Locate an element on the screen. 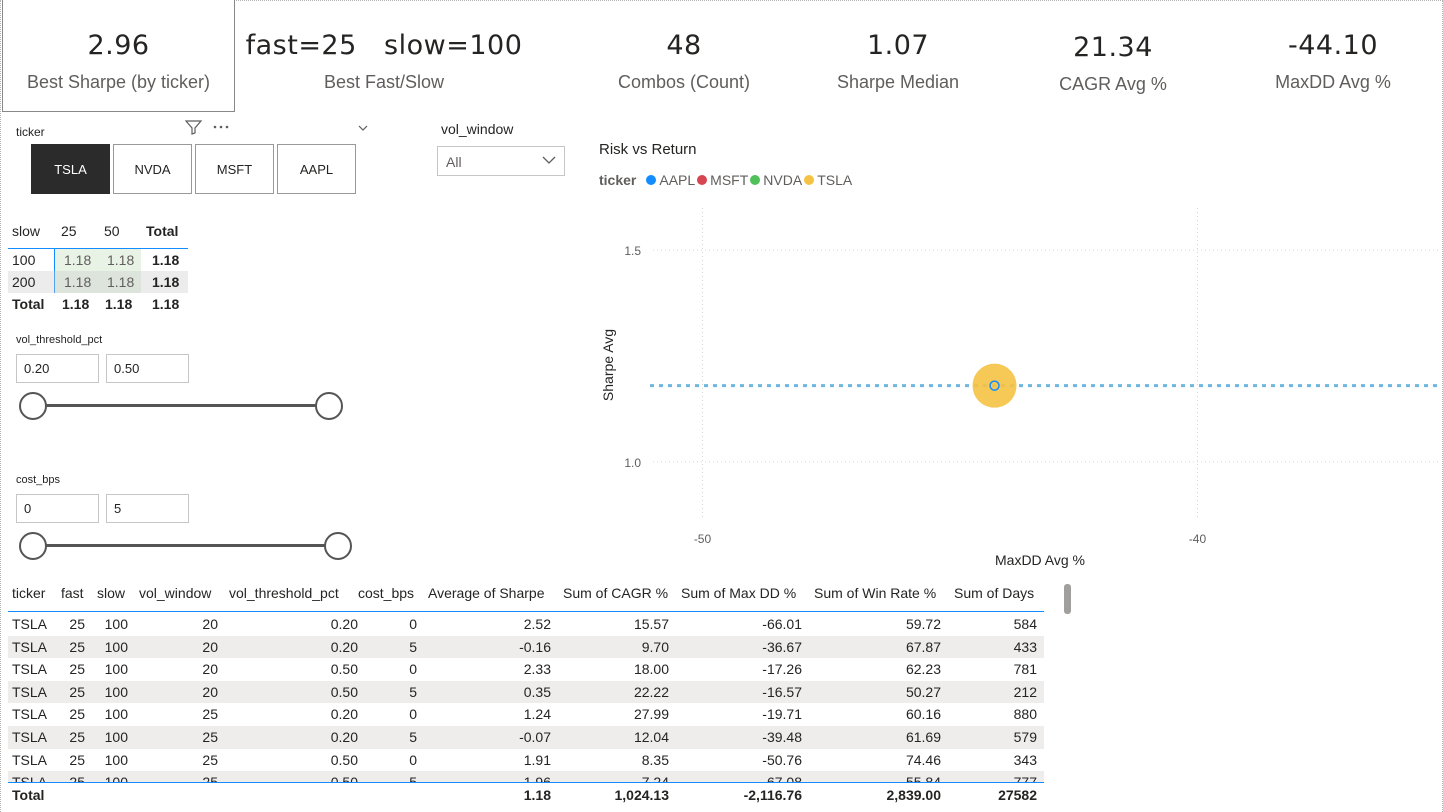 The image size is (1443, 812). cost-bps-max-input: 5 is located at coordinates (147, 508).